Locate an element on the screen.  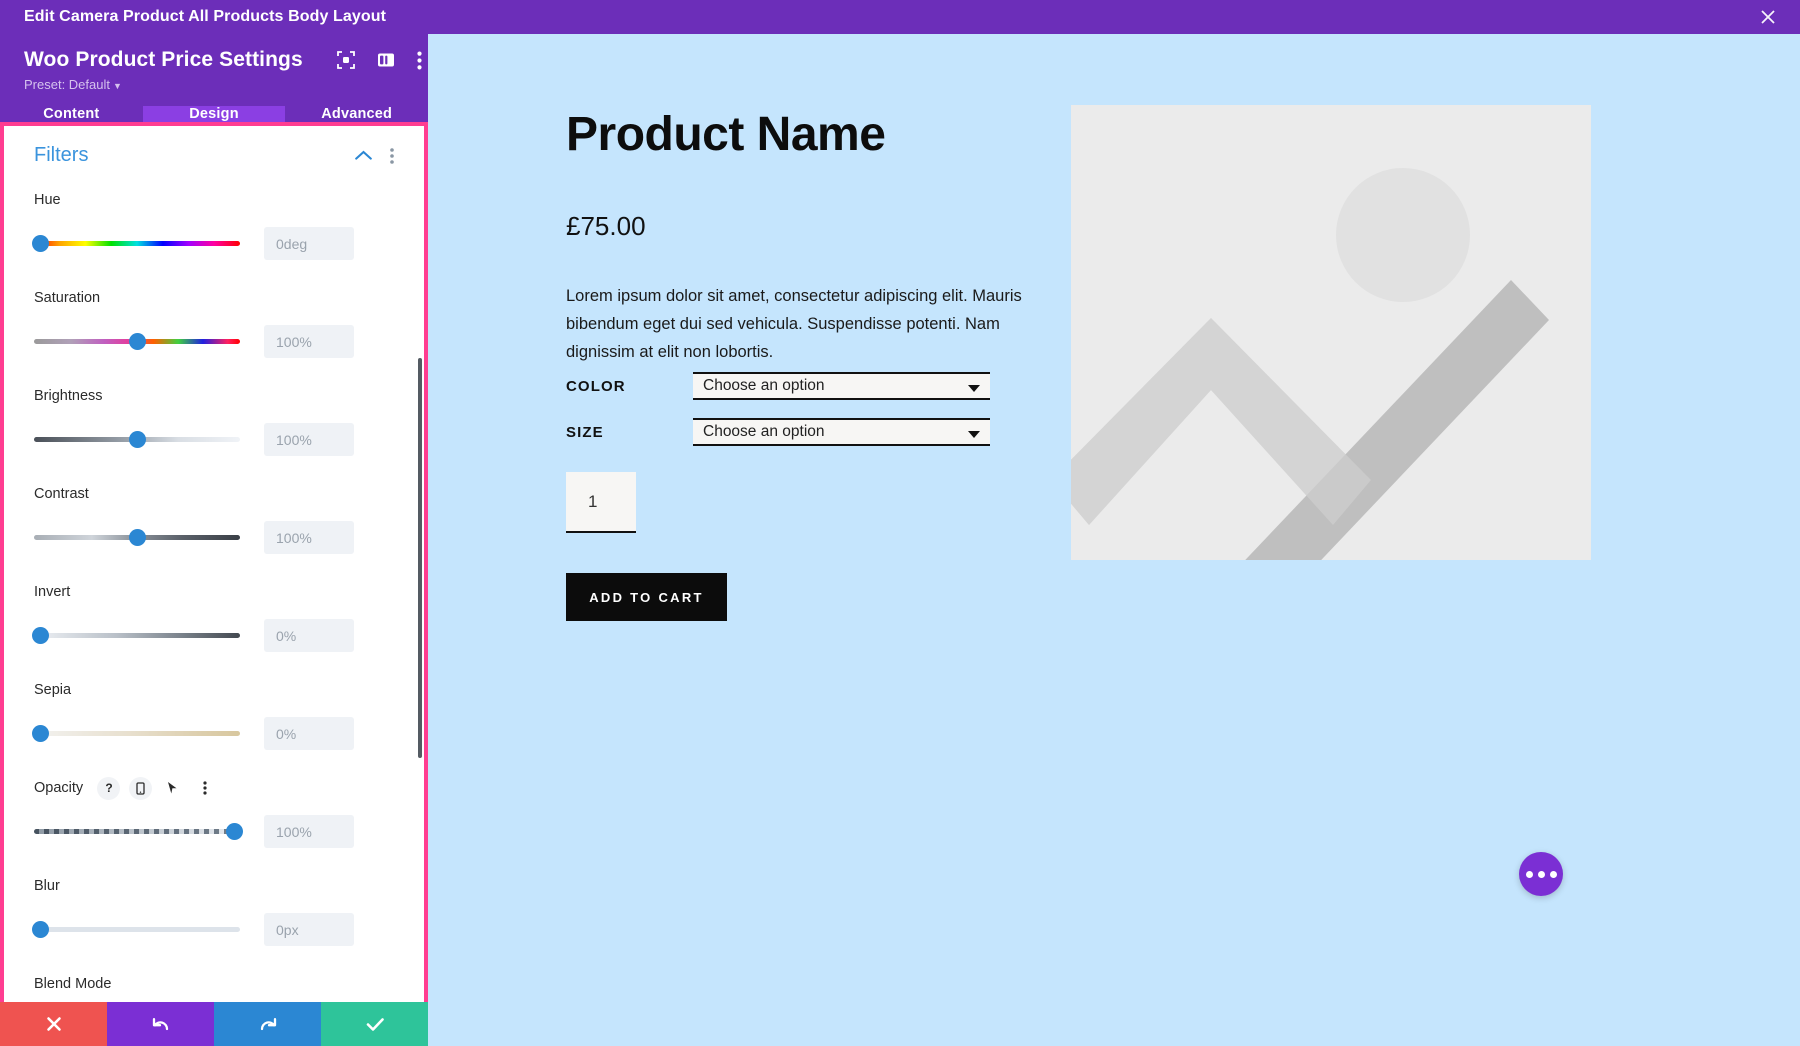
control-option-icons: ? is located at coordinates (156, 788).